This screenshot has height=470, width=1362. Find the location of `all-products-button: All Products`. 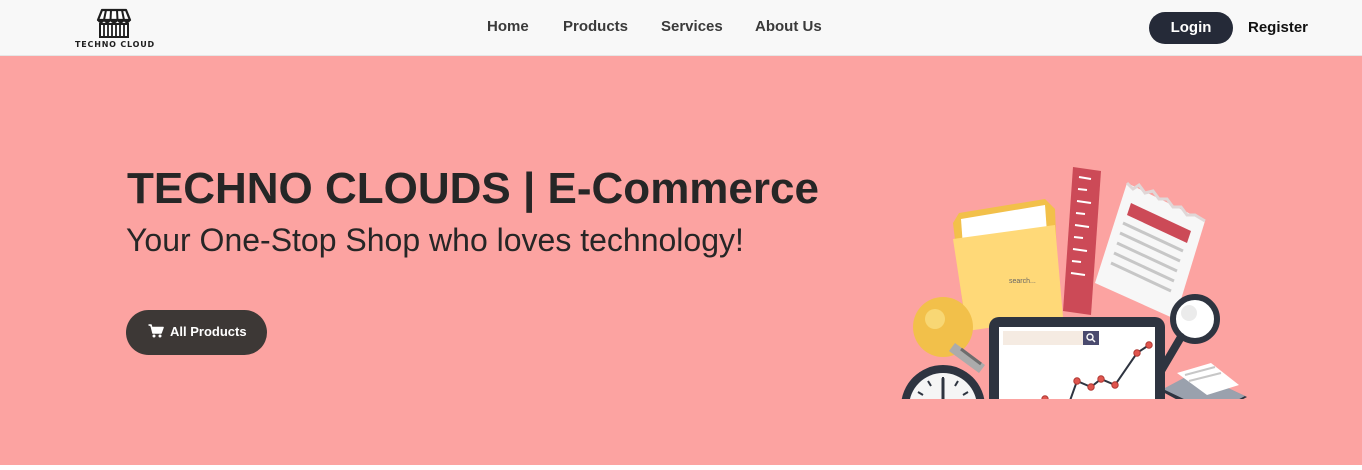

all-products-button: All Products is located at coordinates (196, 332).